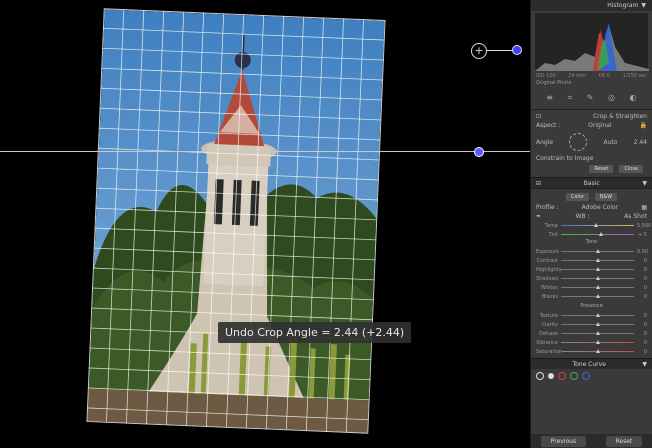 Image resolution: width=652 pixels, height=448 pixels. I want to click on dehaze-knob, so click(598, 333).